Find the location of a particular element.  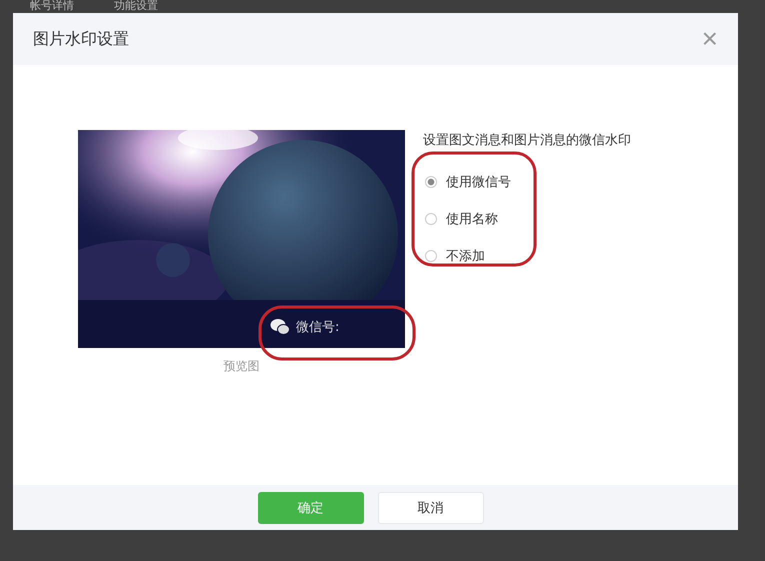

chat-bubbles-icon is located at coordinates (280, 327).